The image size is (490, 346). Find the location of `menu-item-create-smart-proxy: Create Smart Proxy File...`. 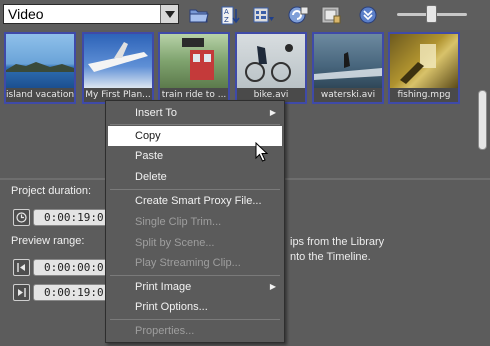

menu-item-create-smart-proxy: Create Smart Proxy File... is located at coordinates (195, 201).